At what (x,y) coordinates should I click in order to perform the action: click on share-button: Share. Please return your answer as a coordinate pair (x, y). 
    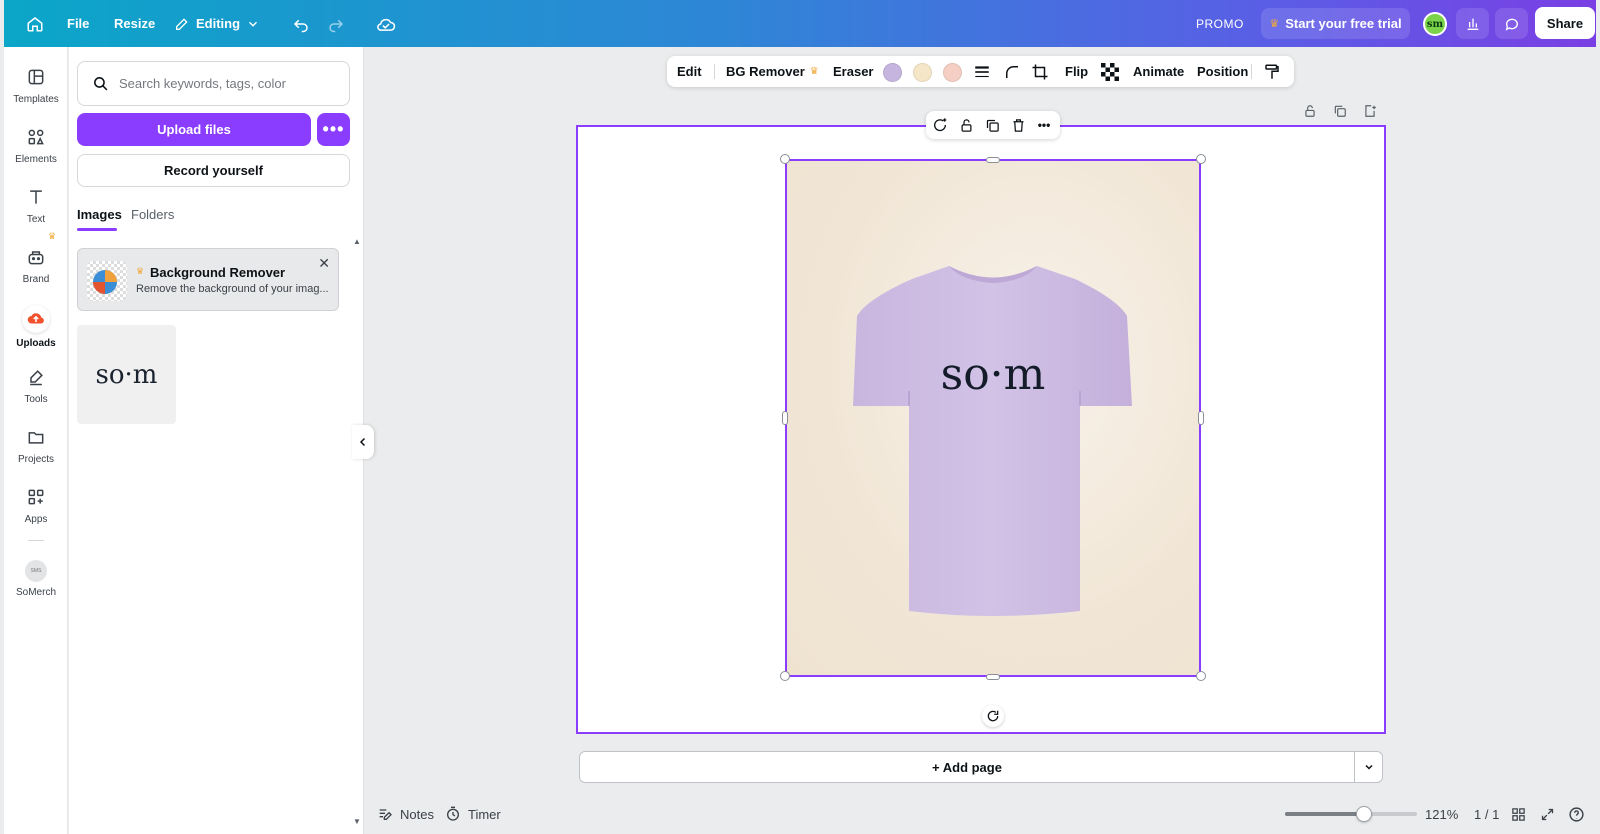
    Looking at the image, I should click on (1565, 23).